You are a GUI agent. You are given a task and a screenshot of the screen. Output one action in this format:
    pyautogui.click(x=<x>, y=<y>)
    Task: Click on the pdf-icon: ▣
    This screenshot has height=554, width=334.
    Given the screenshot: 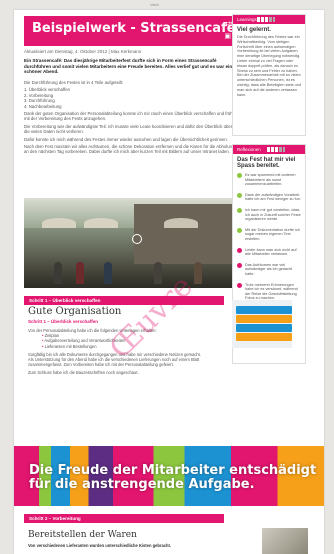 What is the action you would take?
    pyautogui.click(x=227, y=36)
    